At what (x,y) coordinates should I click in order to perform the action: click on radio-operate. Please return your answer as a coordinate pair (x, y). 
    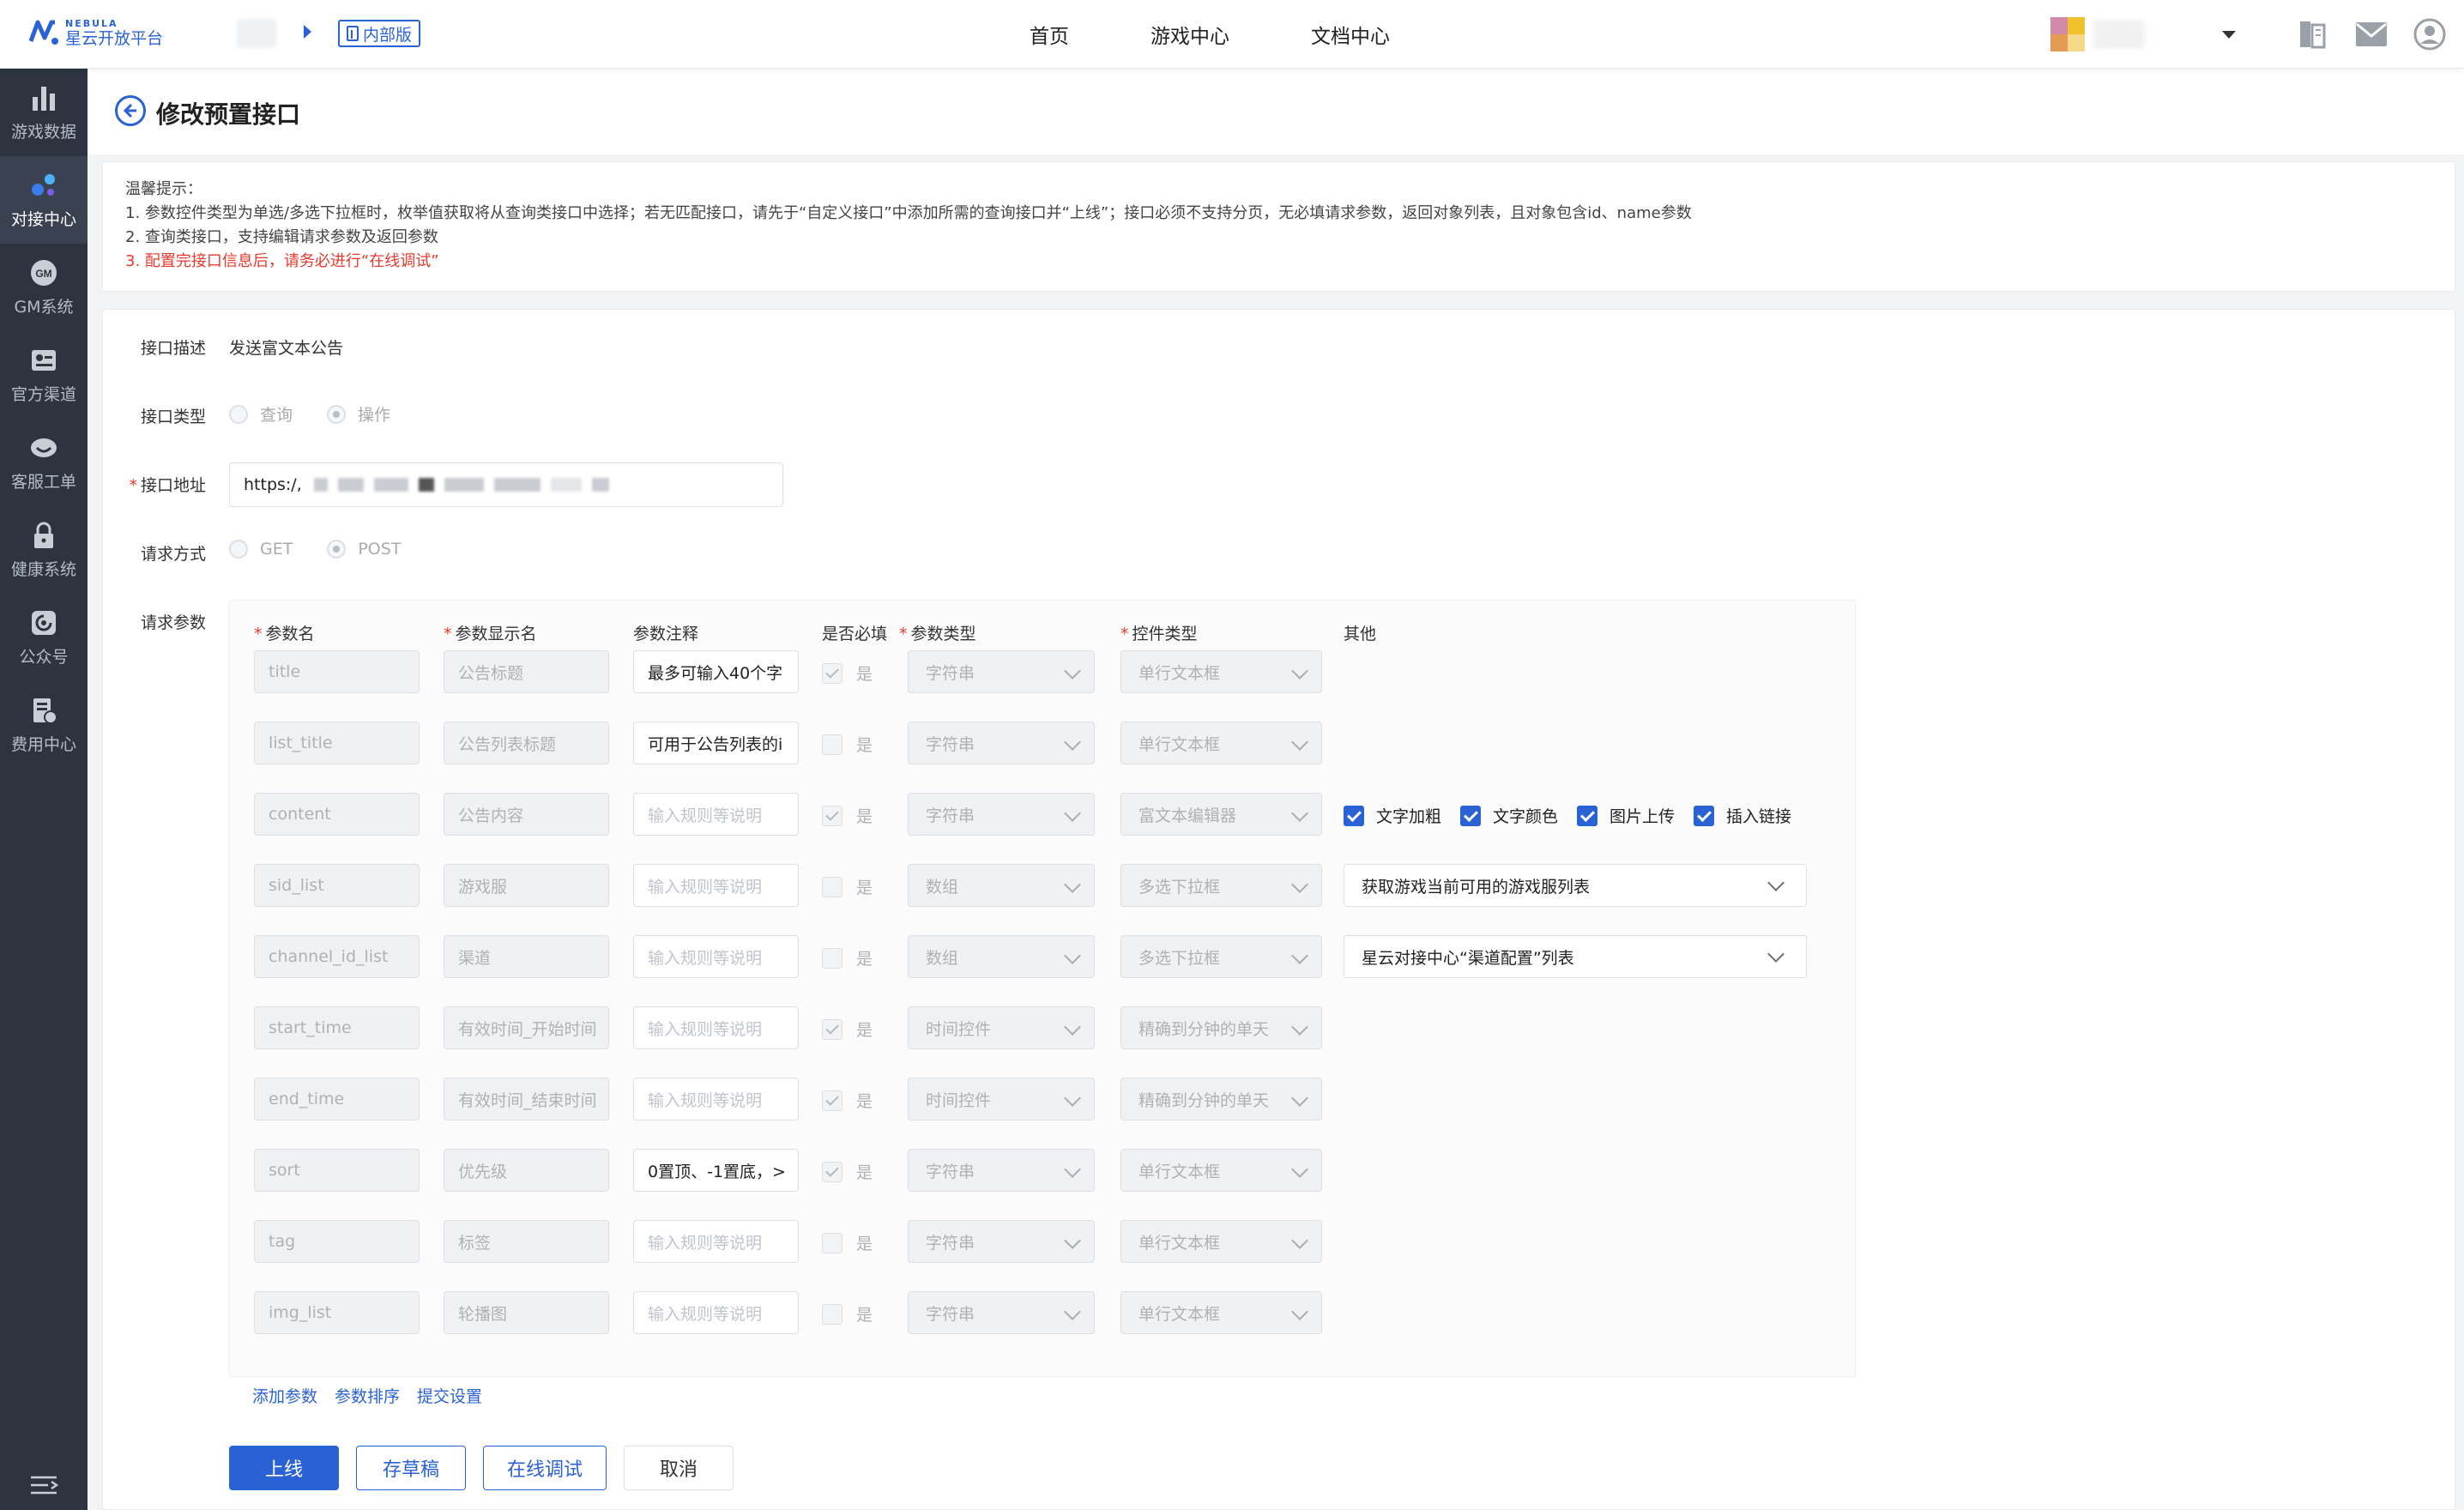
    Looking at the image, I should click on (337, 414).